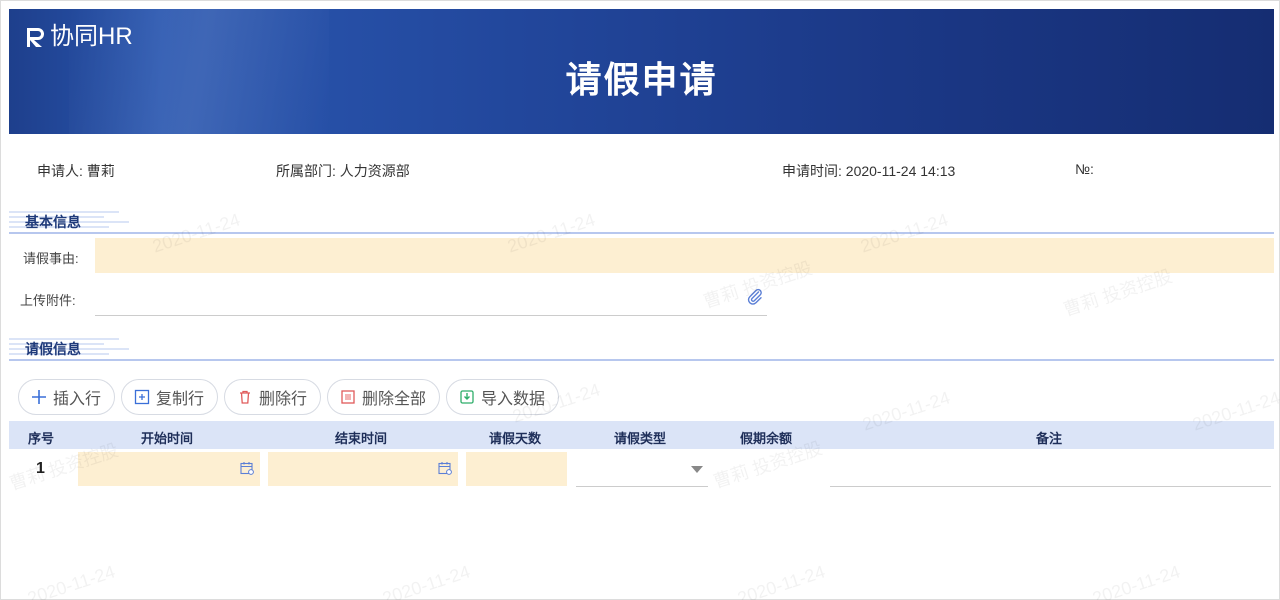  What do you see at coordinates (641, 79) in the screenshot?
I see `page-title: 请假申请` at bounding box center [641, 79].